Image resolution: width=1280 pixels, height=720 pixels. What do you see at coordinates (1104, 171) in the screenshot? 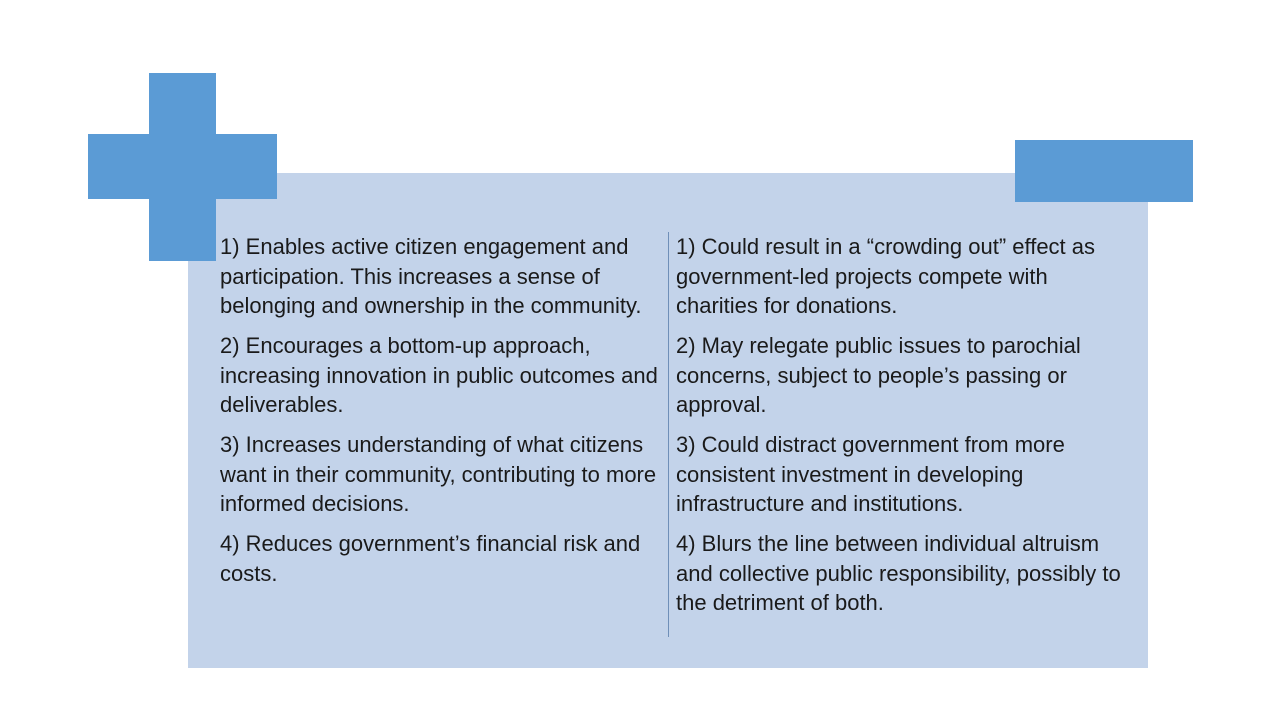
I see `minus-icon` at bounding box center [1104, 171].